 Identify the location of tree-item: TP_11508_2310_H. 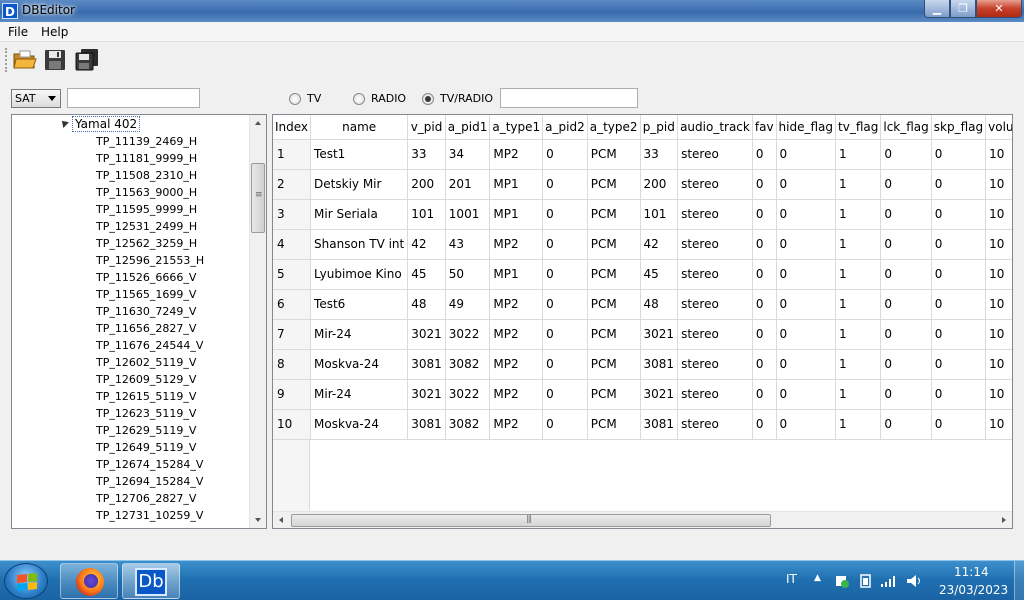
(146, 175).